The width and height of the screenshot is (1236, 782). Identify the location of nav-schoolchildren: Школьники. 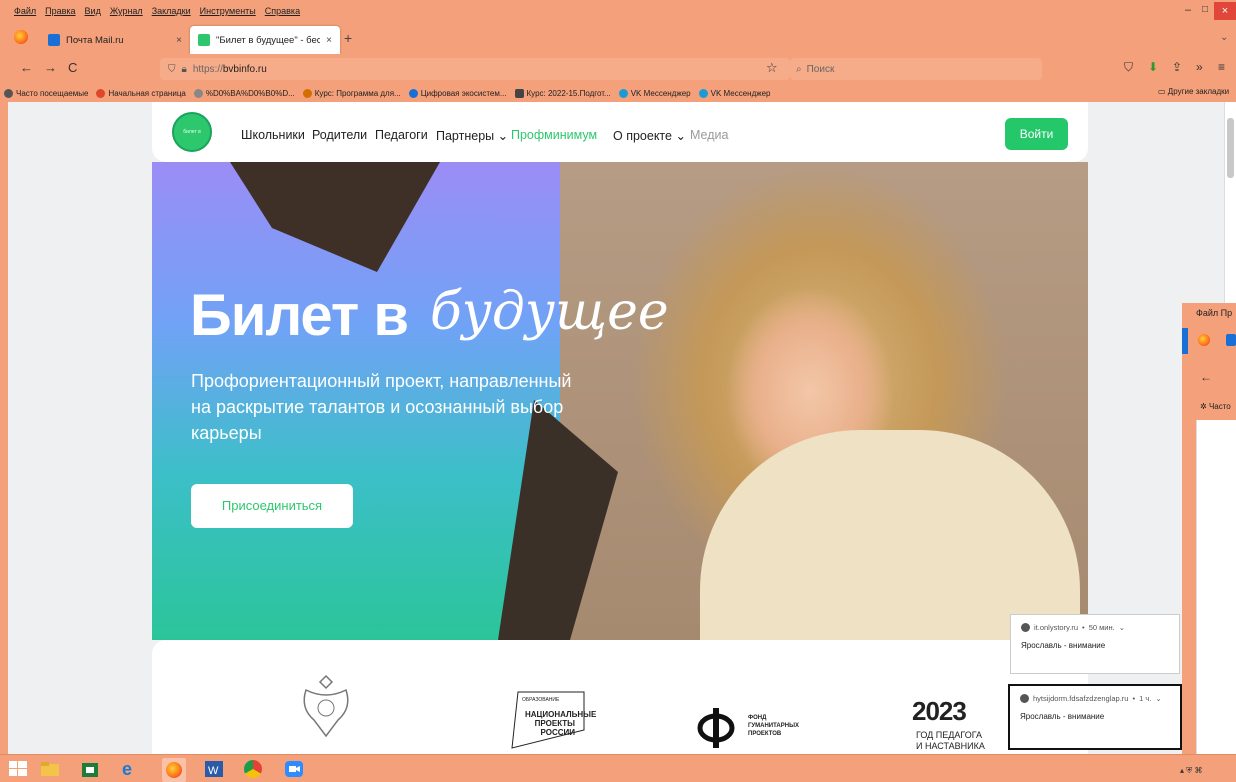
(273, 135).